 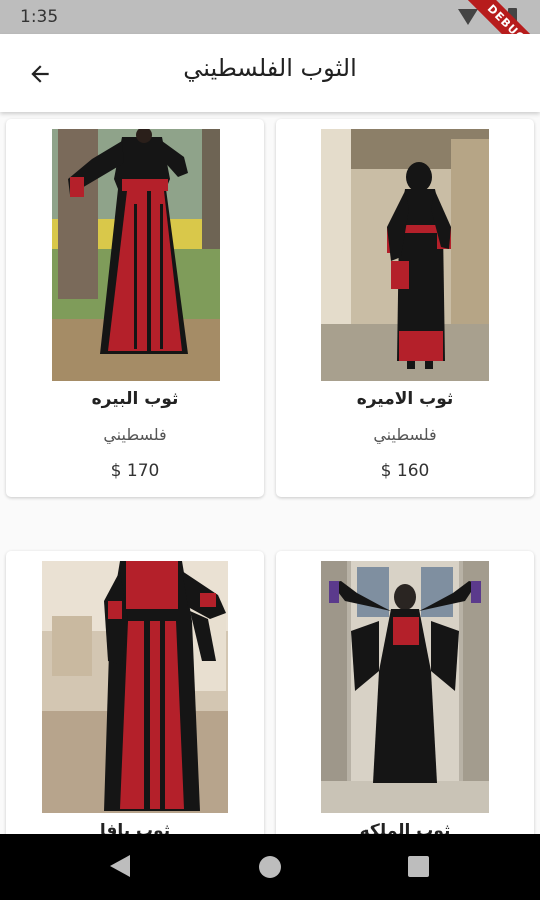 What do you see at coordinates (120, 866) in the screenshot?
I see `nav-back-icon` at bounding box center [120, 866].